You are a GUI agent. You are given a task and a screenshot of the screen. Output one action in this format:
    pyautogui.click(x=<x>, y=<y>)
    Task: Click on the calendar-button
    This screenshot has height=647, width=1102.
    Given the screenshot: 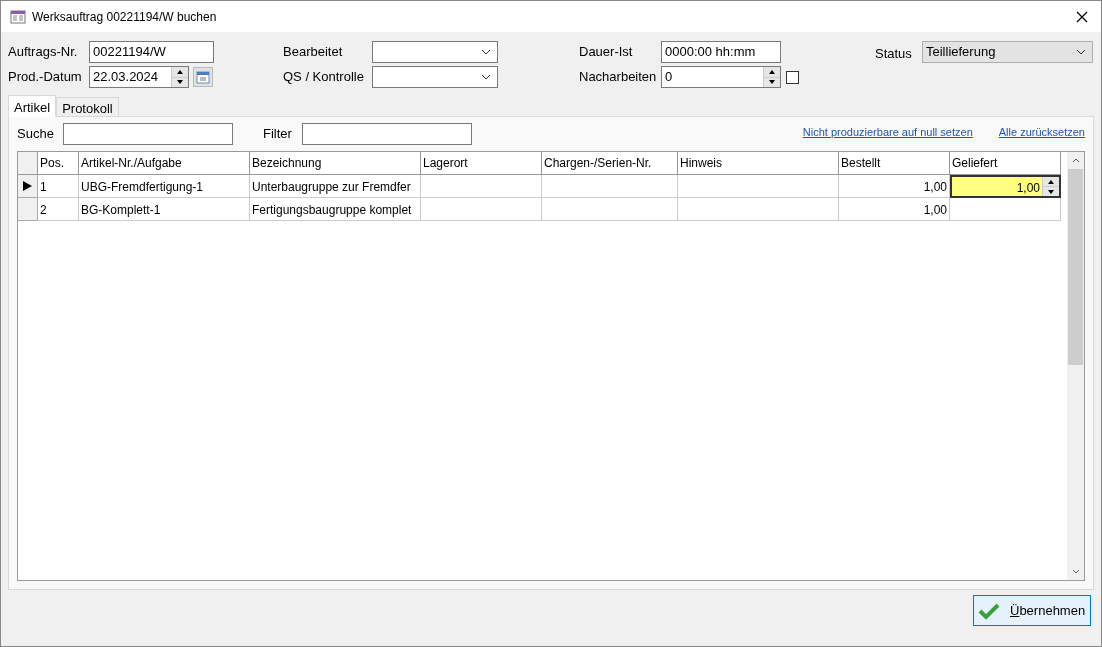 What is the action you would take?
    pyautogui.click(x=203, y=77)
    